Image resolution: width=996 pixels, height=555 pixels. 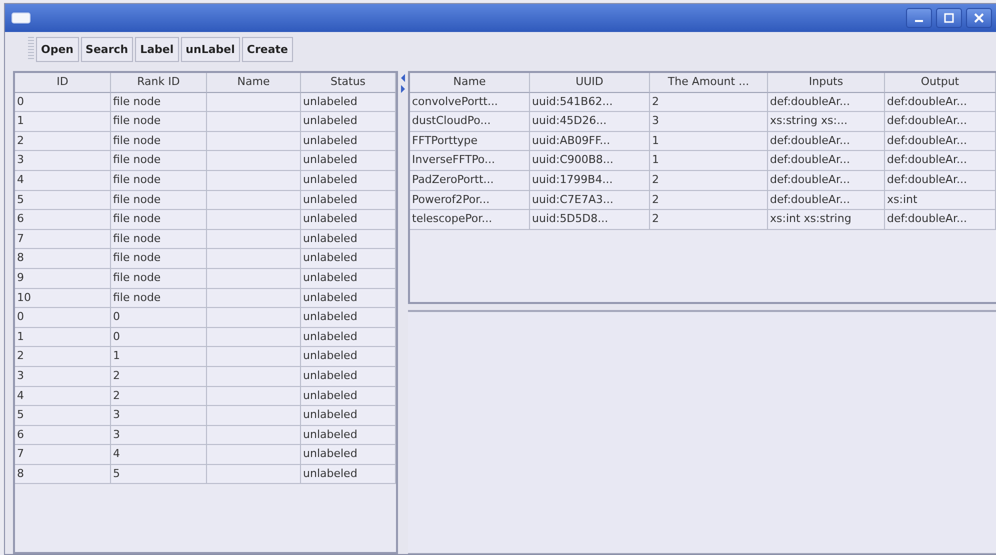 I want to click on column-header: Status, so click(x=348, y=83).